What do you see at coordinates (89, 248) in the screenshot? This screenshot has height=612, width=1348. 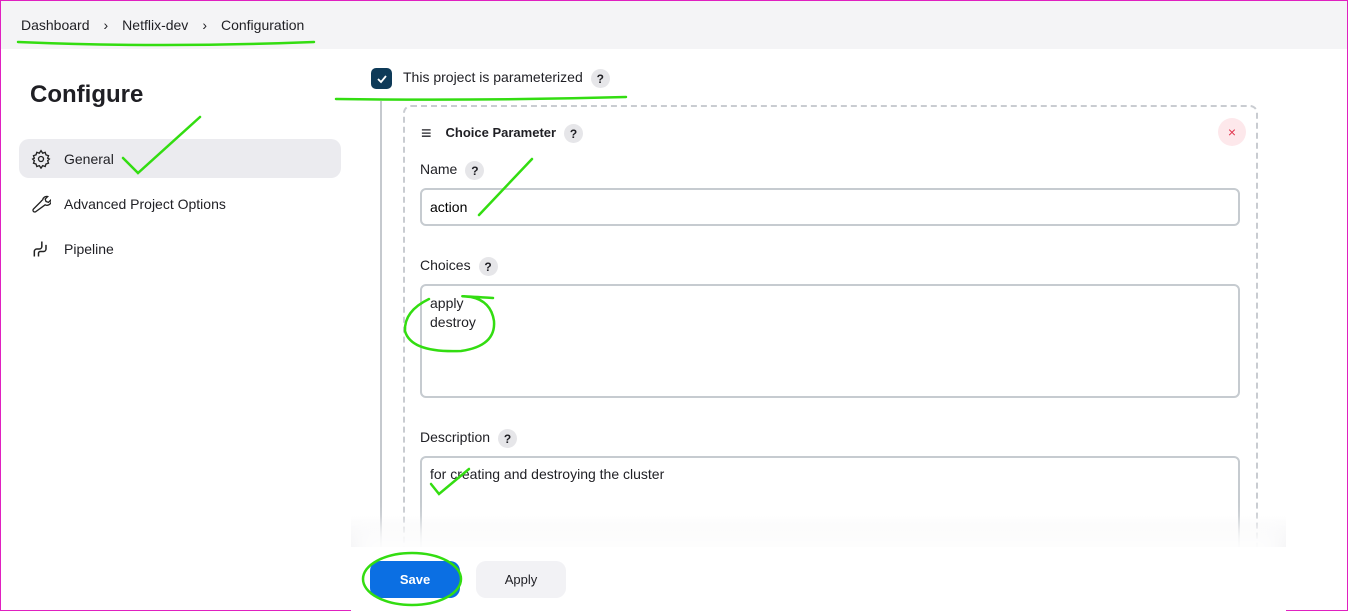 I see `sidebar-item-label: Pipeline` at bounding box center [89, 248].